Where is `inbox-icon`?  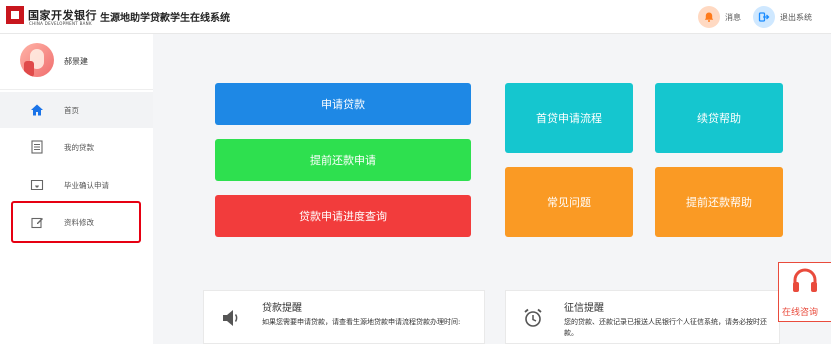 inbox-icon is located at coordinates (37, 185).